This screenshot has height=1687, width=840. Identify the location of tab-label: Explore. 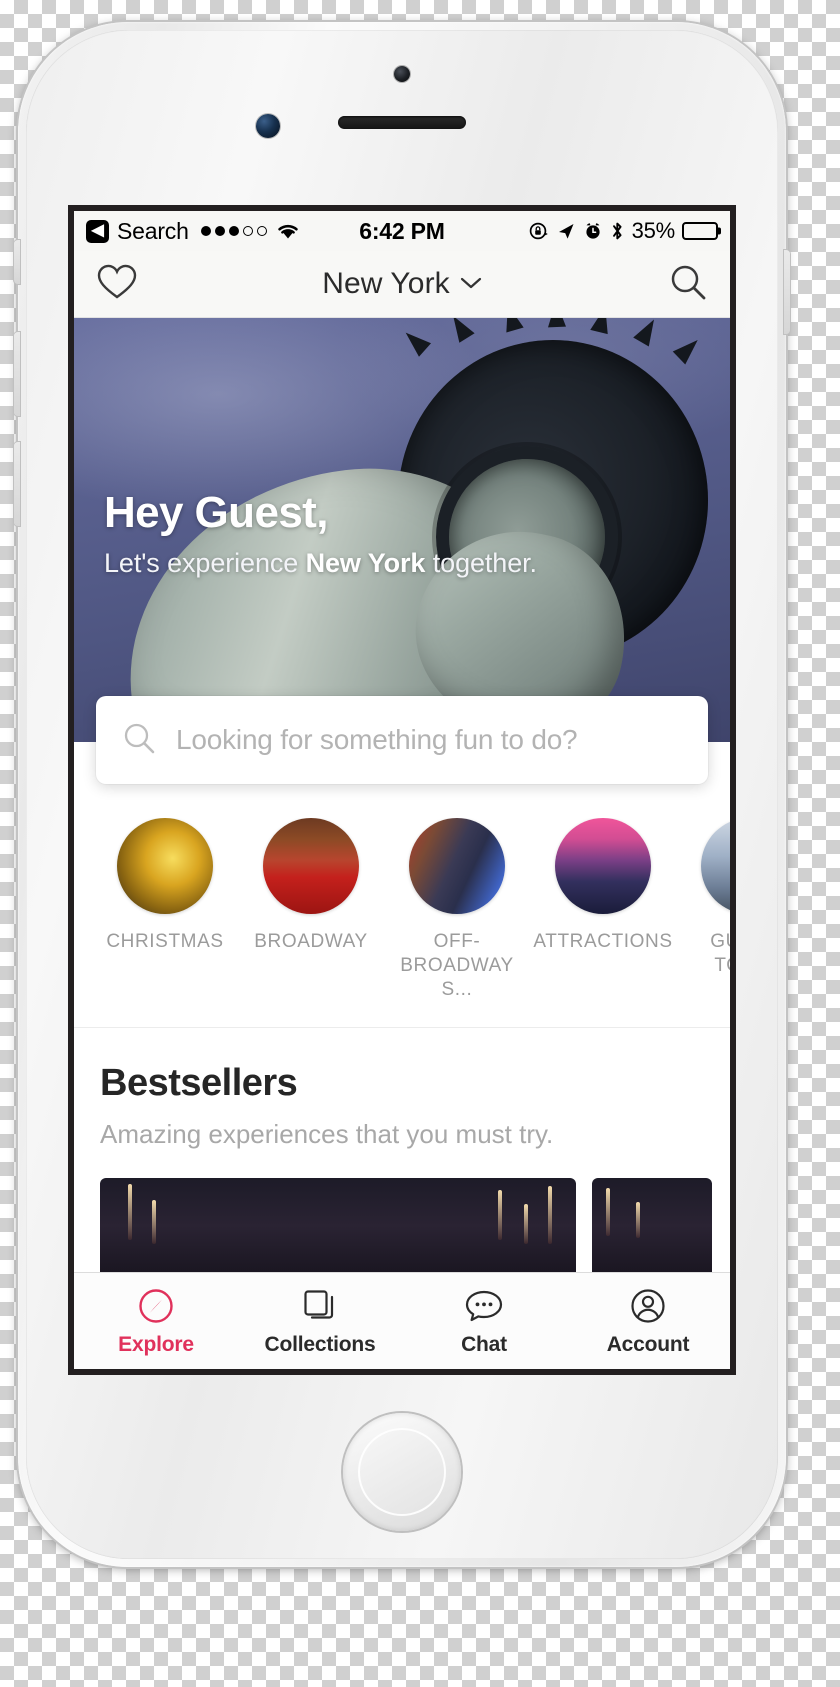
(156, 1344).